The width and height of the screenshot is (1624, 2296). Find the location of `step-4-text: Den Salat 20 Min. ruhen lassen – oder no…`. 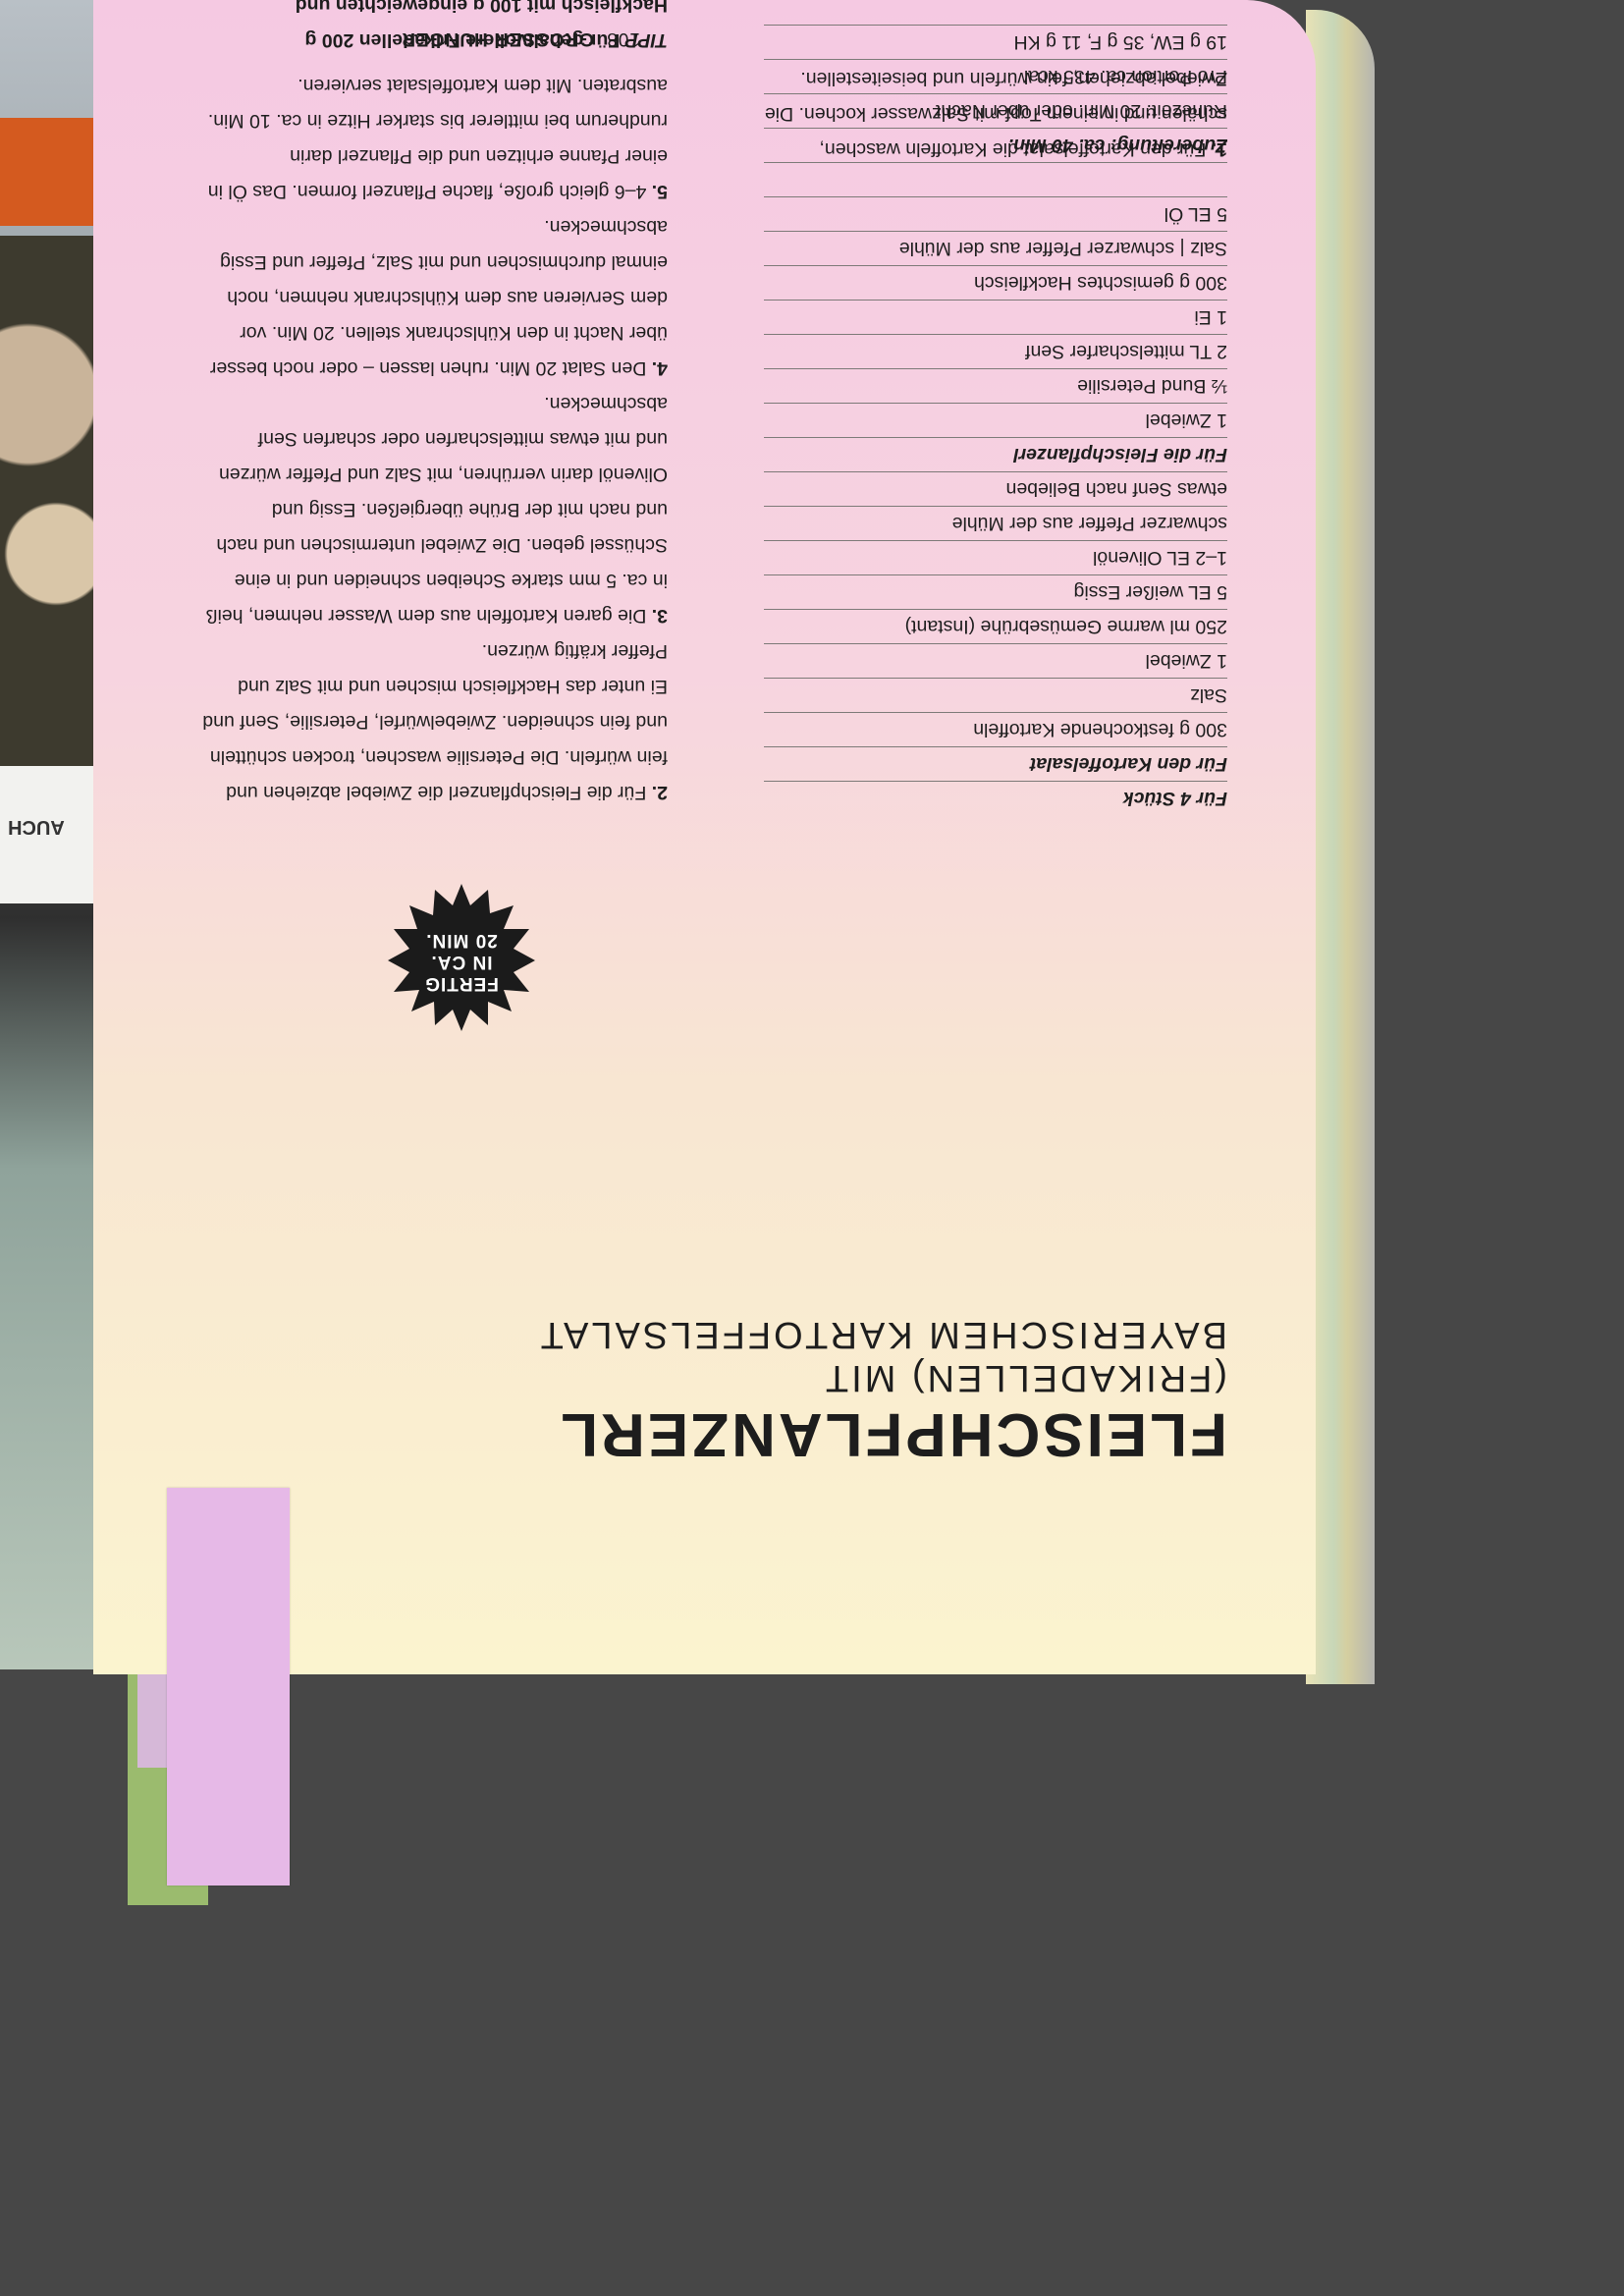

step-4-text: Den Salat 20 Min. ruhen lassen – oder no… is located at coordinates (438, 297).